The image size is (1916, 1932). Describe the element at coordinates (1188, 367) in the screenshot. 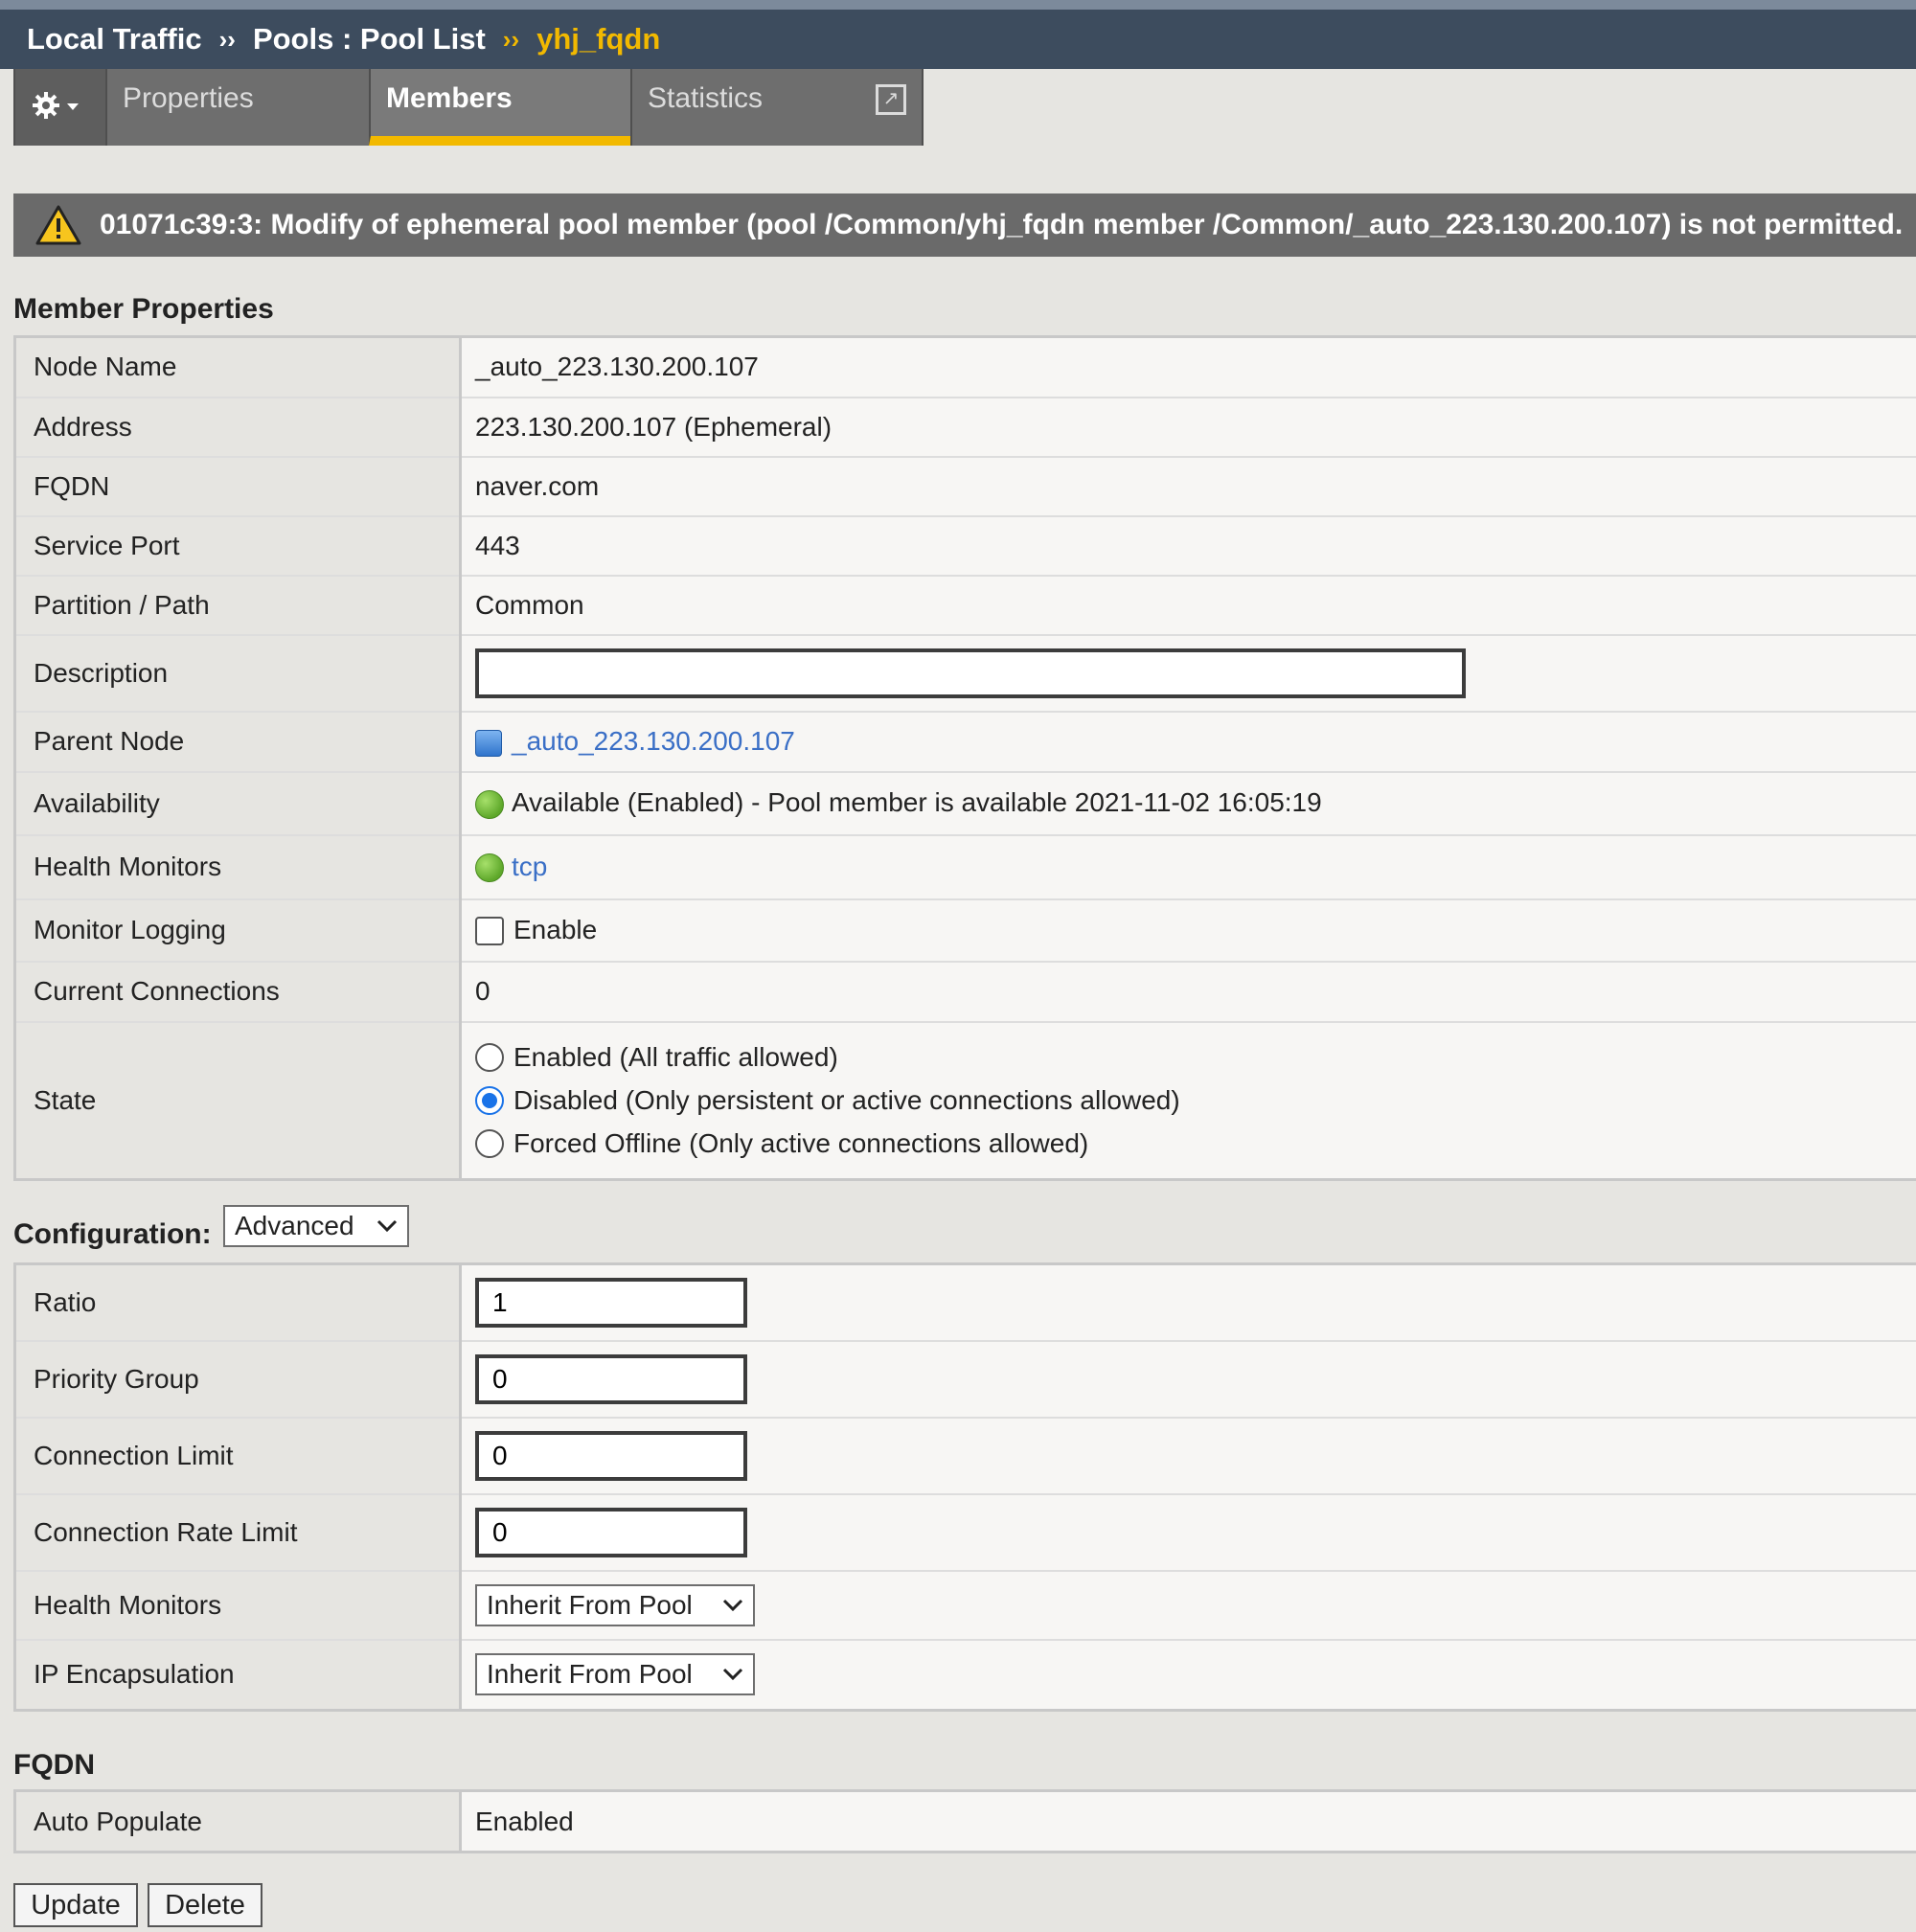

I see `node-name-value: _auto_223.130.200.107` at that location.